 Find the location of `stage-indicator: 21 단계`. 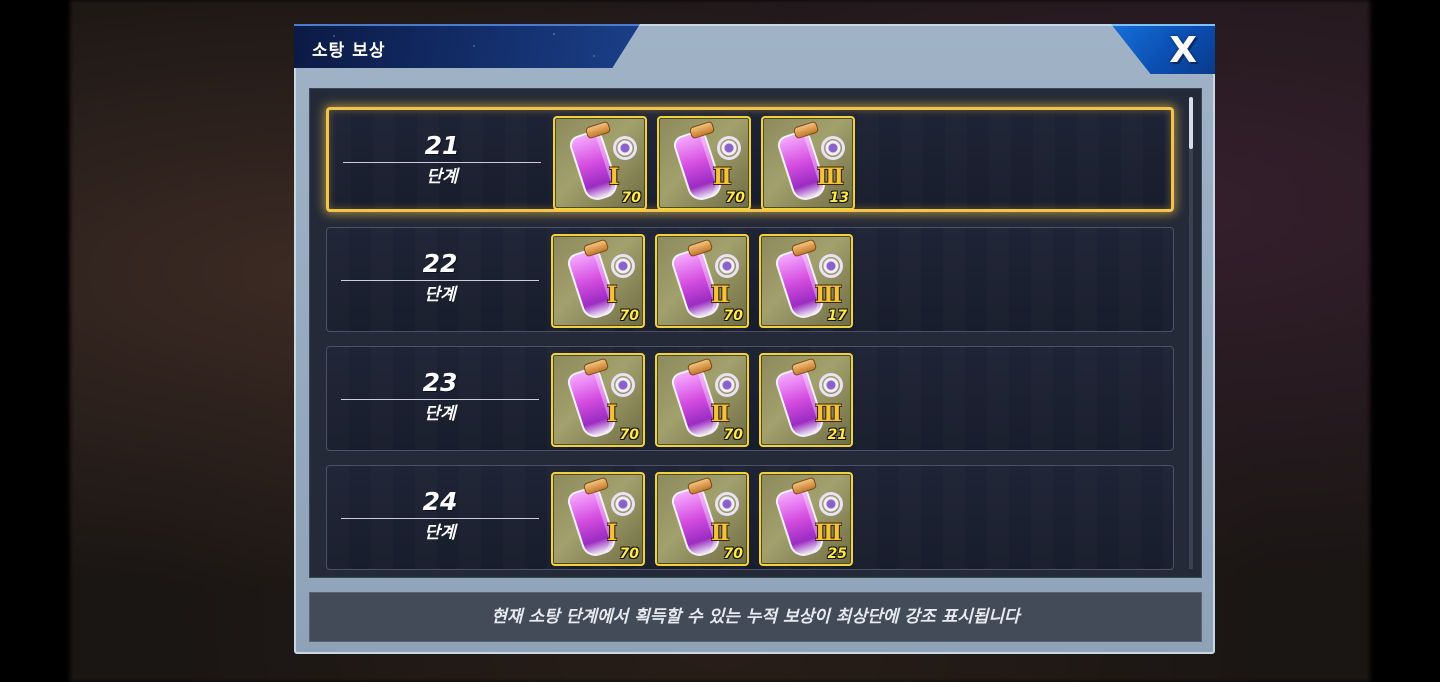

stage-indicator: 21 단계 is located at coordinates (442, 159).